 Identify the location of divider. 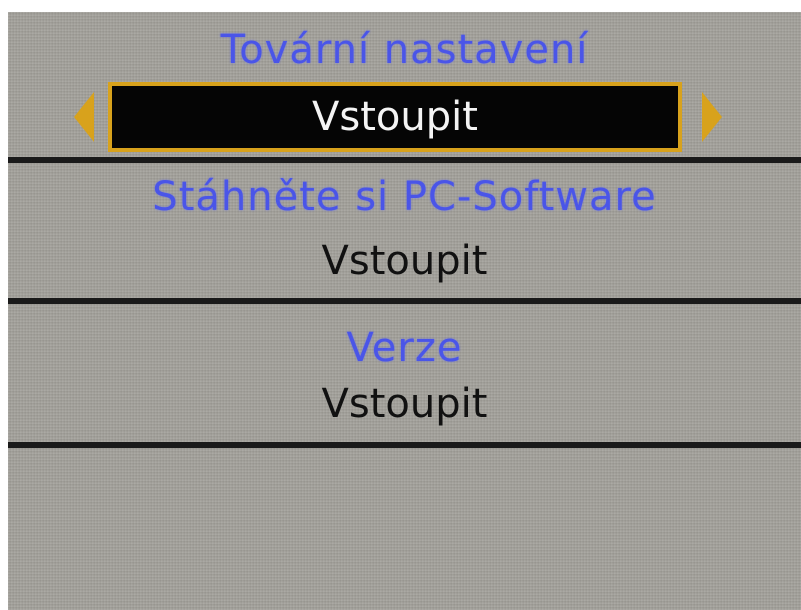
(404, 445).